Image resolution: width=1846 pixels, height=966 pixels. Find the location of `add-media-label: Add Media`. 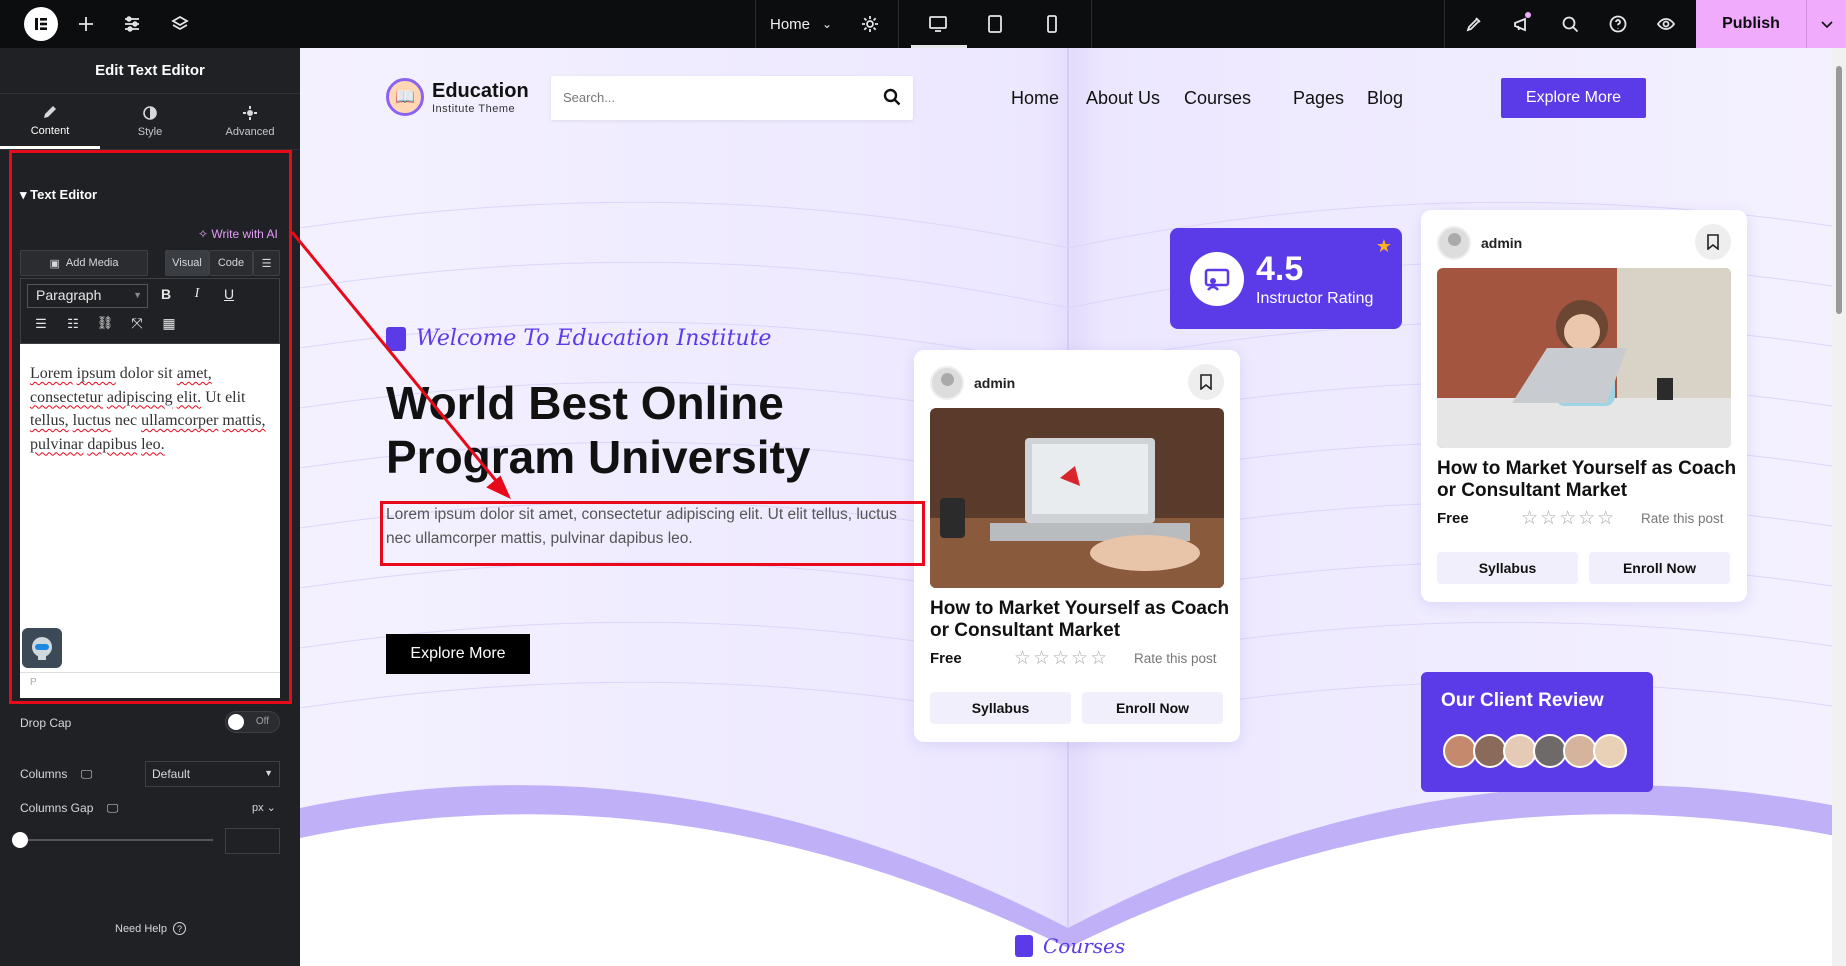

add-media-label: Add Media is located at coordinates (92, 263).